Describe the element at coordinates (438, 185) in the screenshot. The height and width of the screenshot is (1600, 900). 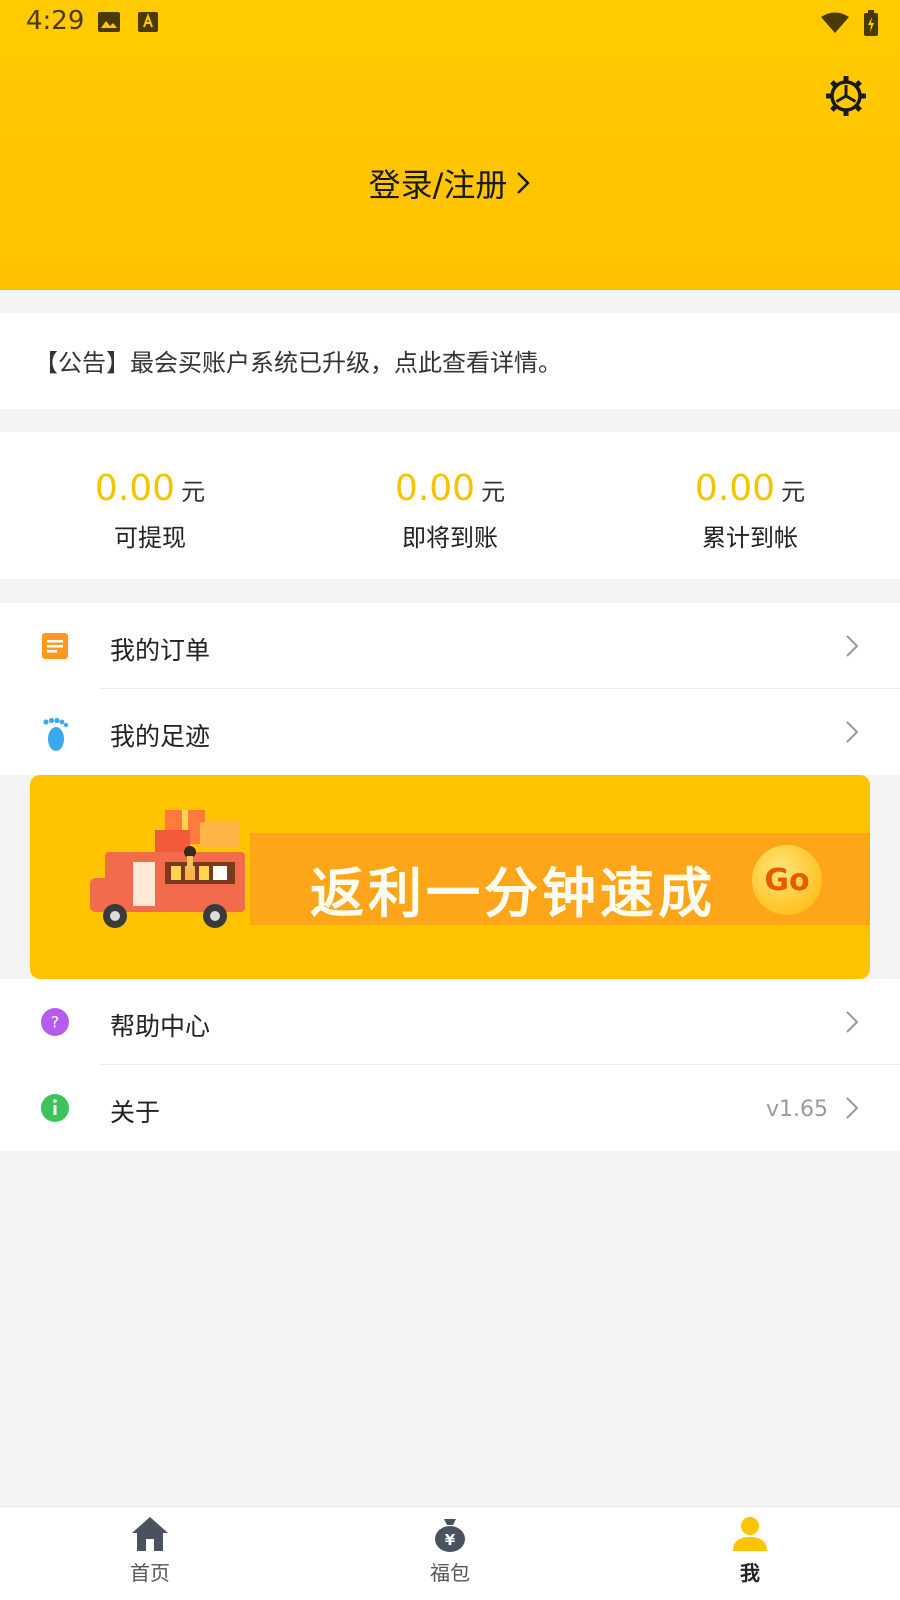
I see `login-register-label: 登录/注册` at that location.